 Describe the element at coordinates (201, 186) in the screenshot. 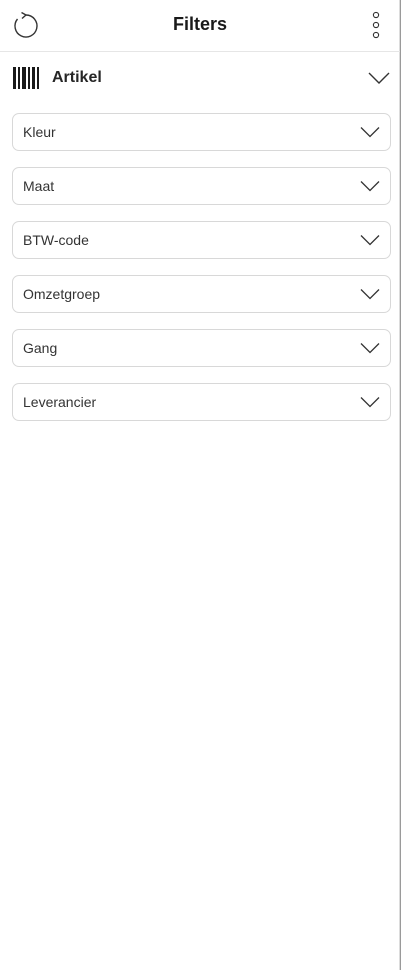

I see `filter-dropdown: Maat` at that location.